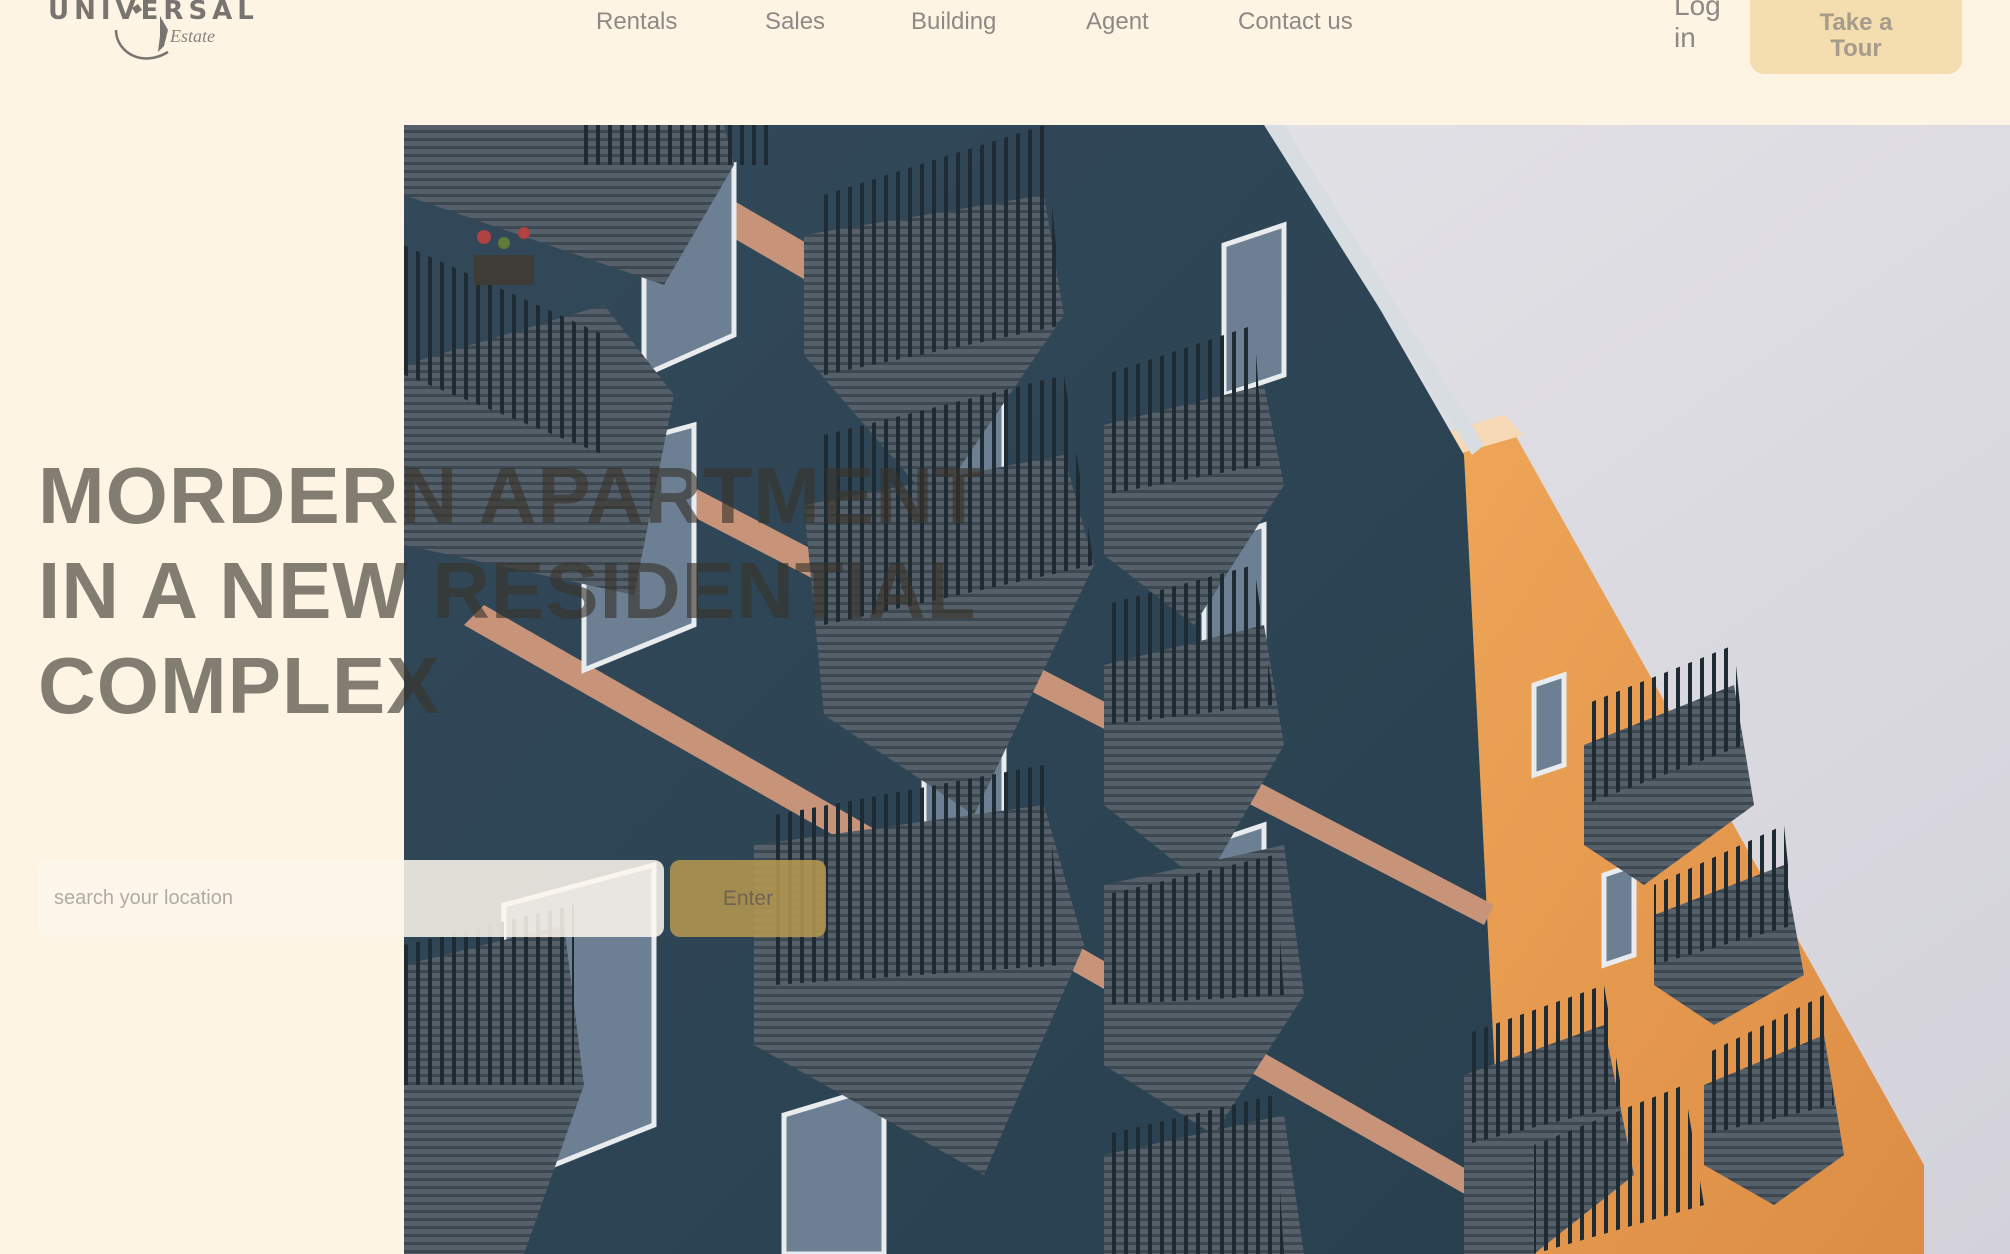 Image resolution: width=2010 pixels, height=1254 pixels. I want to click on hero-title-line-1: MORDERN APARTMENT, so click(511, 495).